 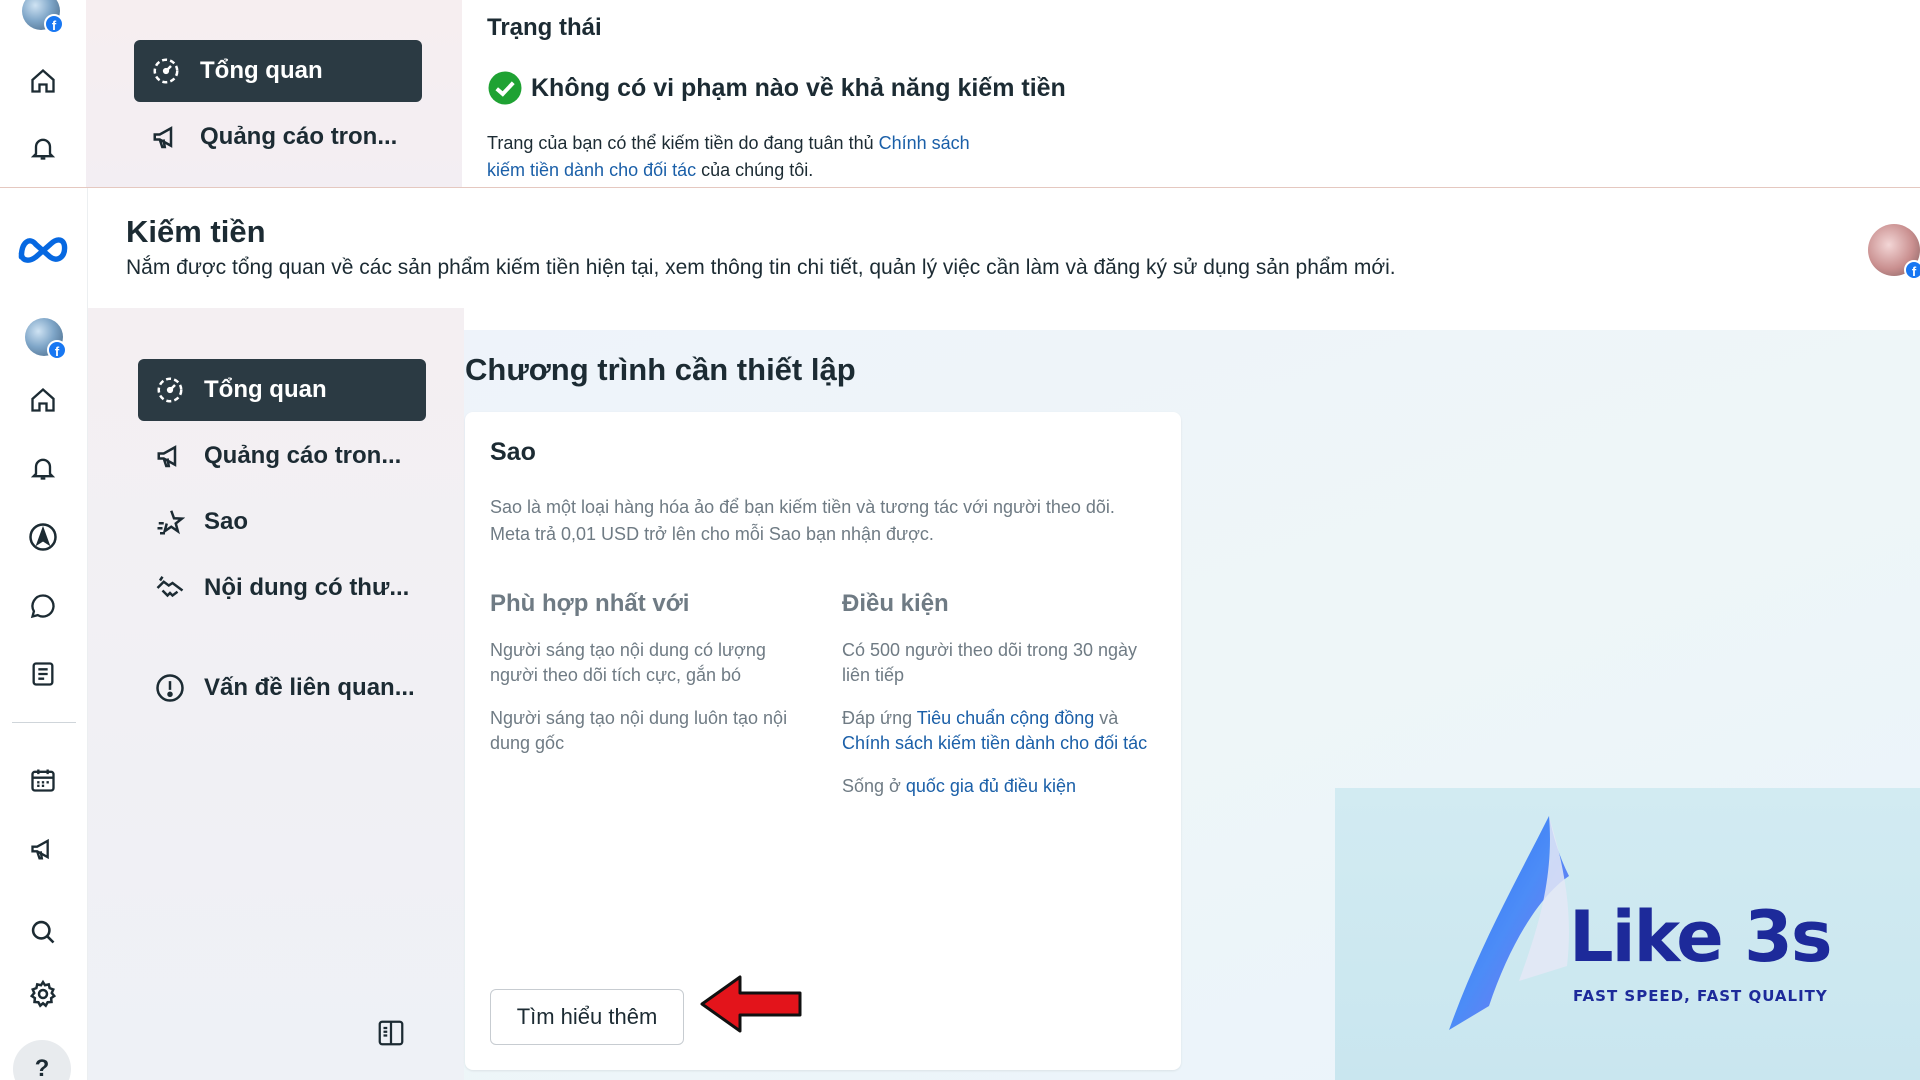 What do you see at coordinates (1106, 718) in the screenshot?
I see `requirement-text: và` at bounding box center [1106, 718].